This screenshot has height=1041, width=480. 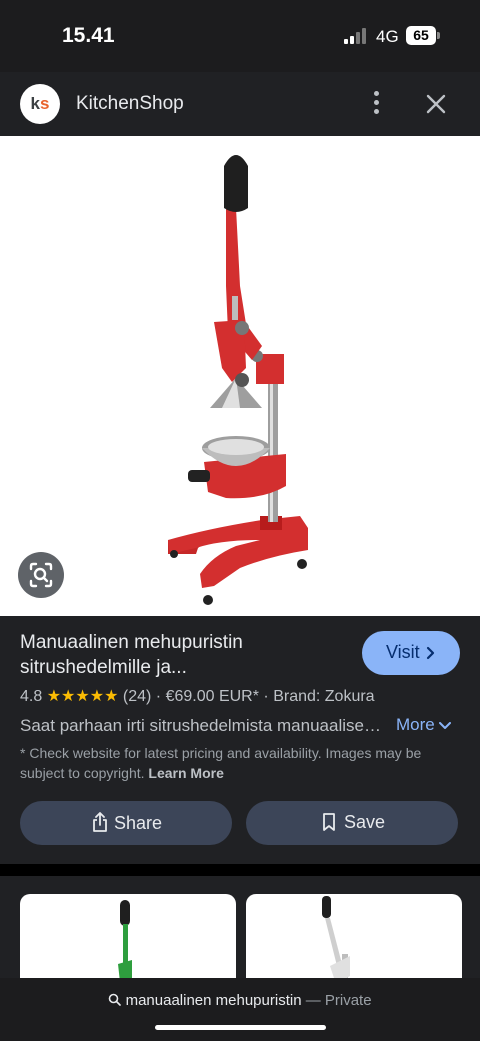 I want to click on lens-search-icon, so click(x=41, y=575).